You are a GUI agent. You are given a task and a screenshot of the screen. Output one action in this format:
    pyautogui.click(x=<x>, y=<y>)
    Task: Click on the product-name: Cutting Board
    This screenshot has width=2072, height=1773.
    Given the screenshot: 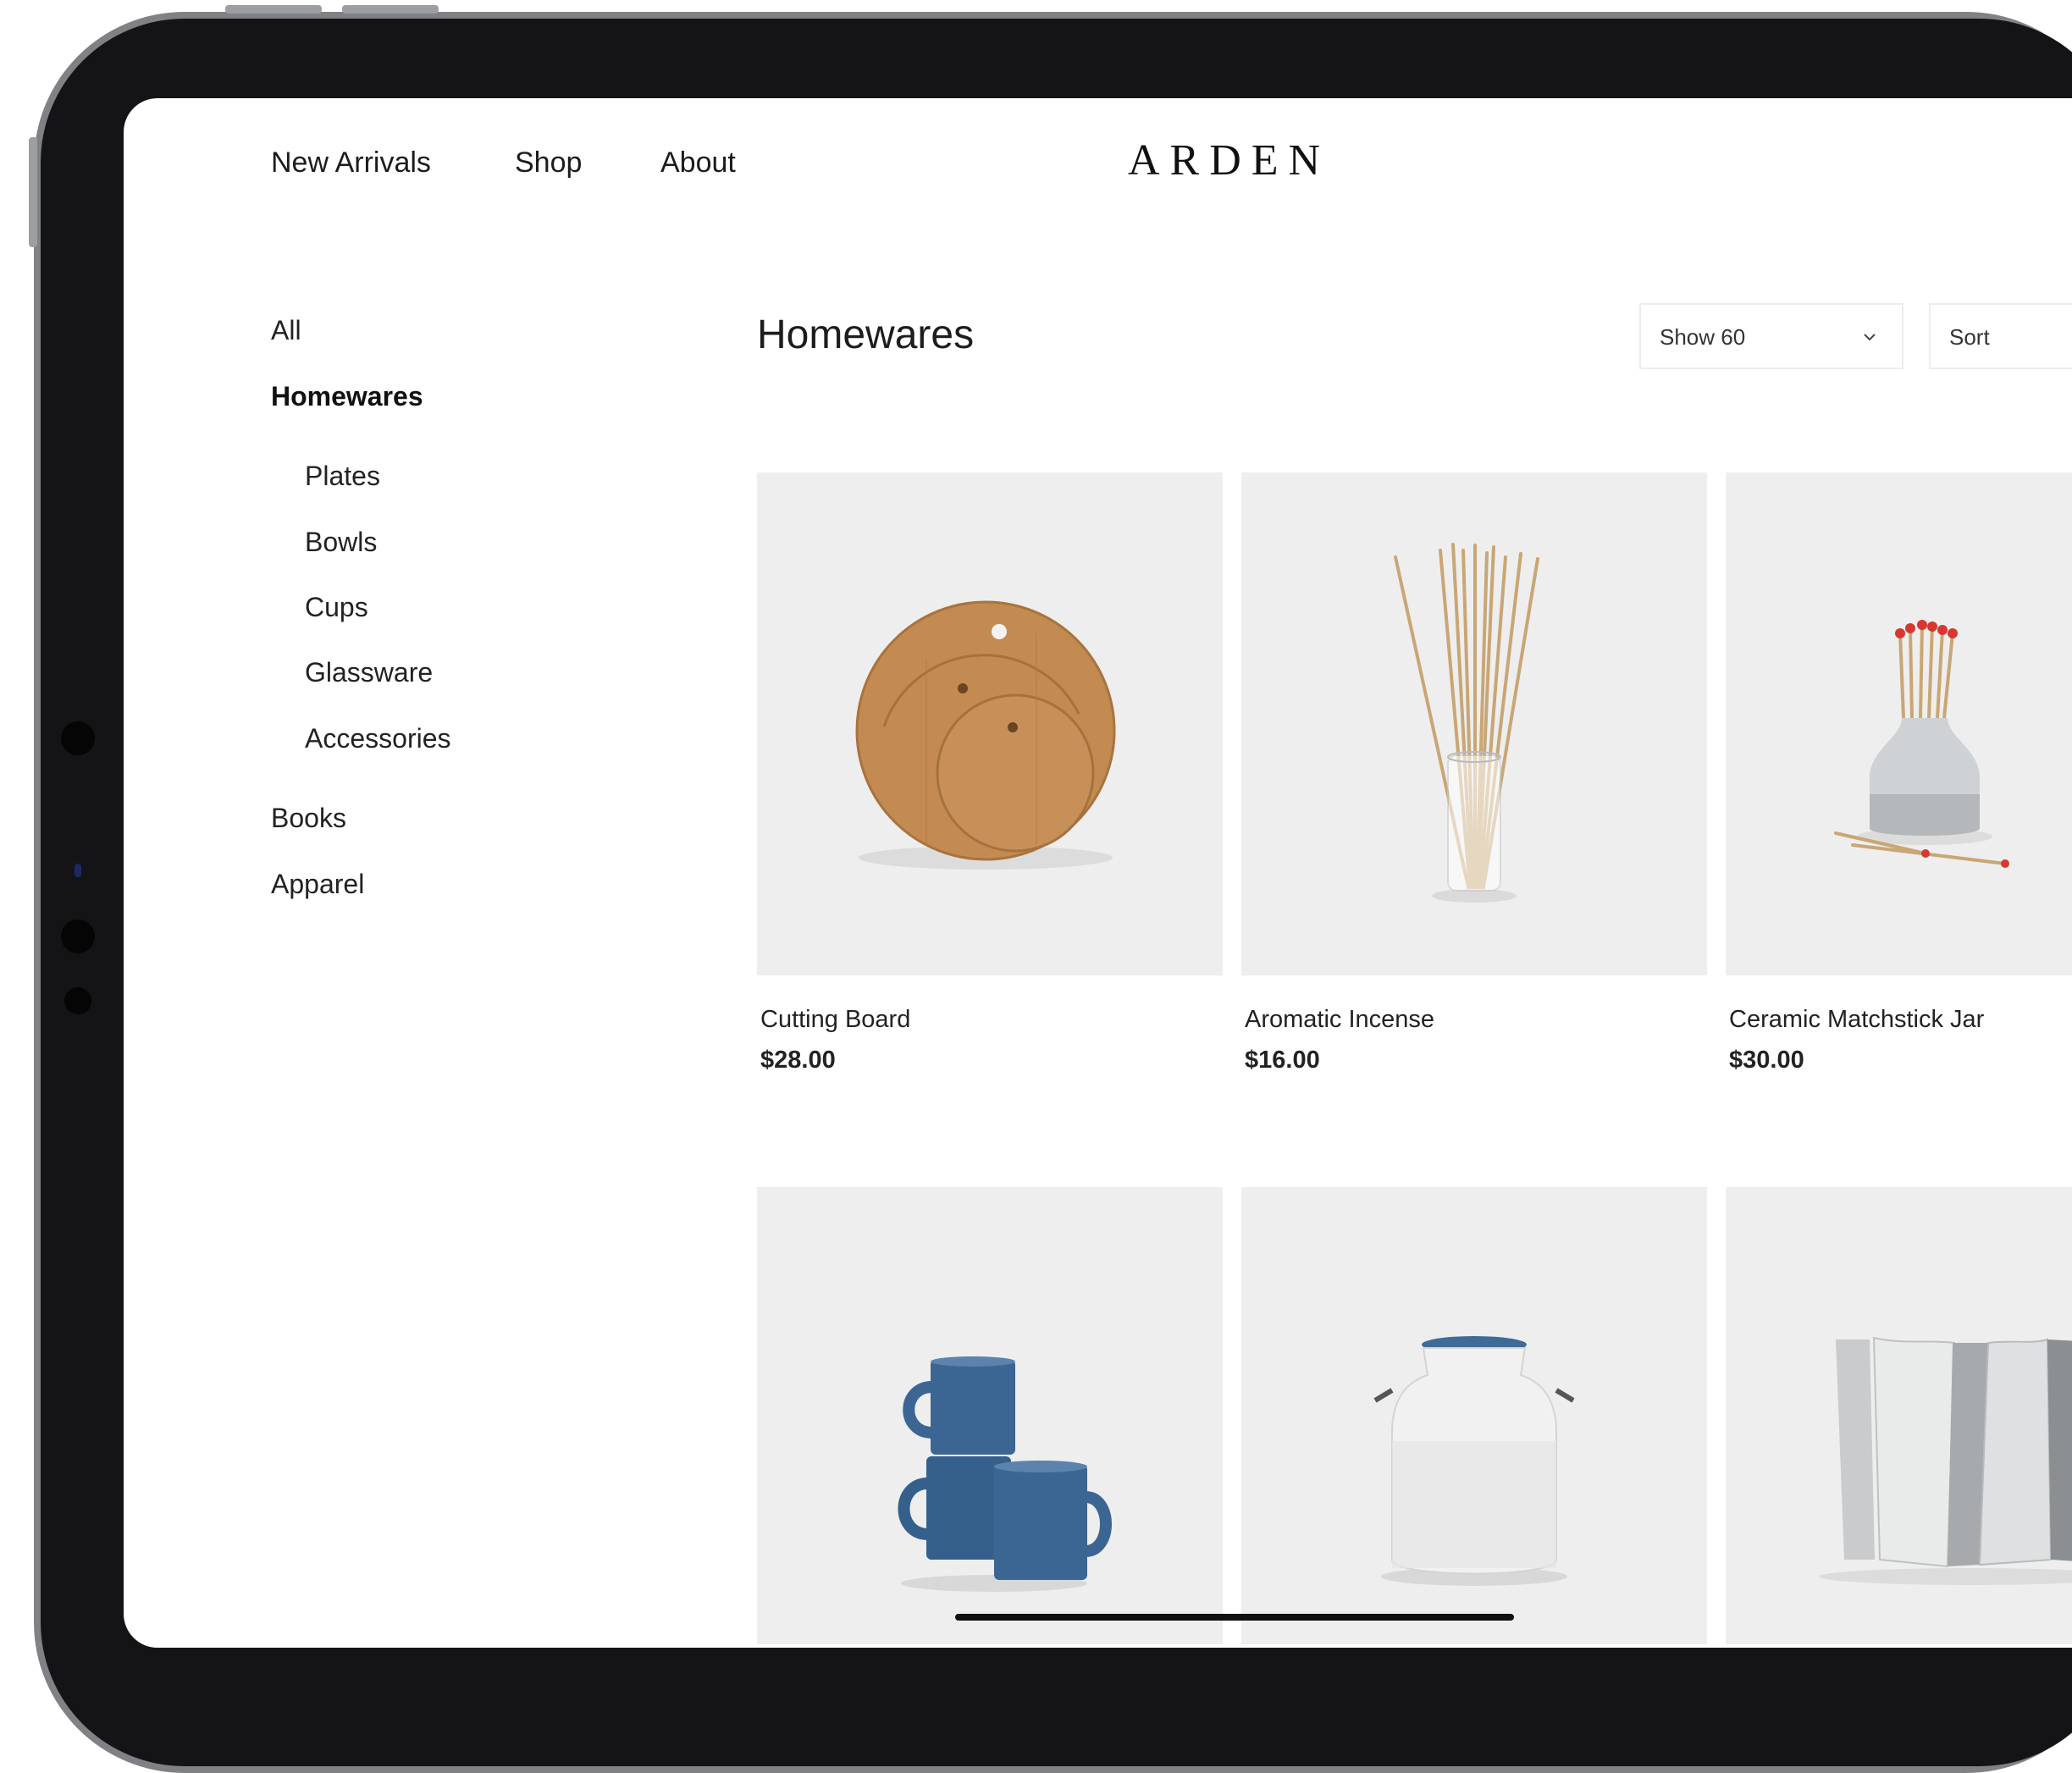 What is the action you would take?
    pyautogui.click(x=835, y=1019)
    